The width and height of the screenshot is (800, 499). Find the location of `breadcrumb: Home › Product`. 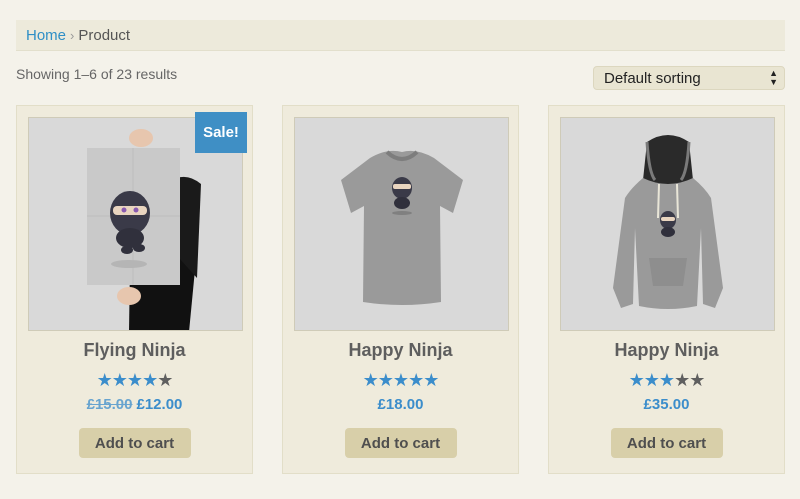

breadcrumb: Home › Product is located at coordinates (400, 35).